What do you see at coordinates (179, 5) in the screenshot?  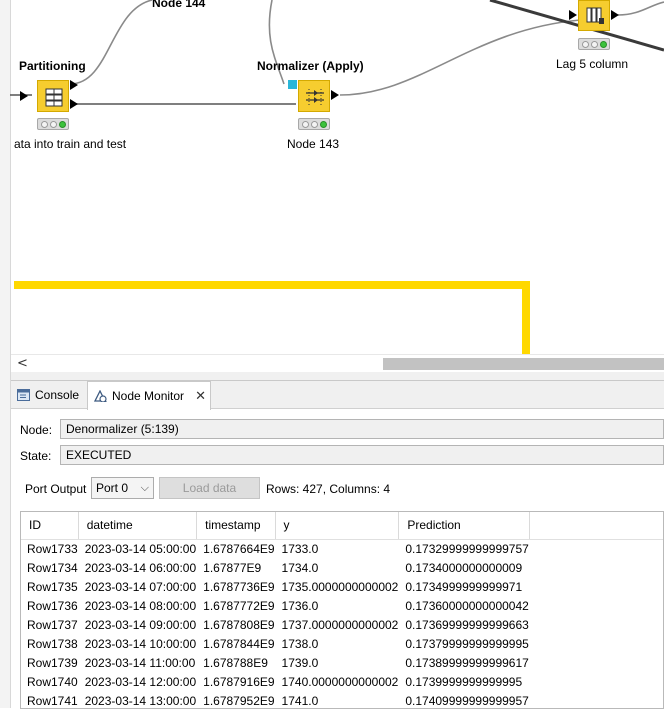 I see `node-144-caption: Node 144` at bounding box center [179, 5].